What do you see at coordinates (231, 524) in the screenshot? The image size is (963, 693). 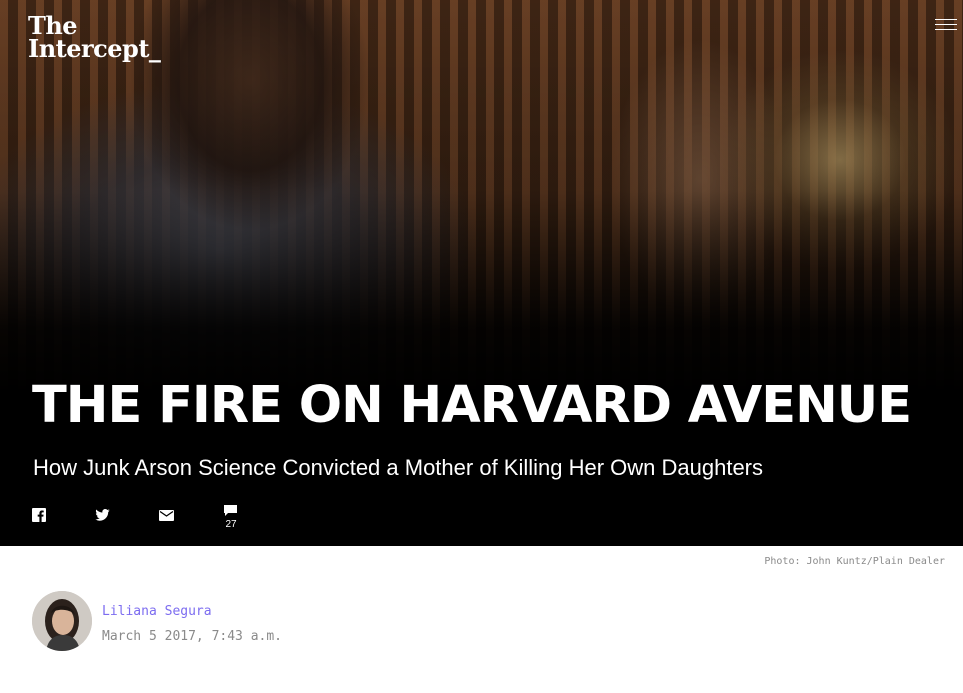 I see `comment-count: 27` at bounding box center [231, 524].